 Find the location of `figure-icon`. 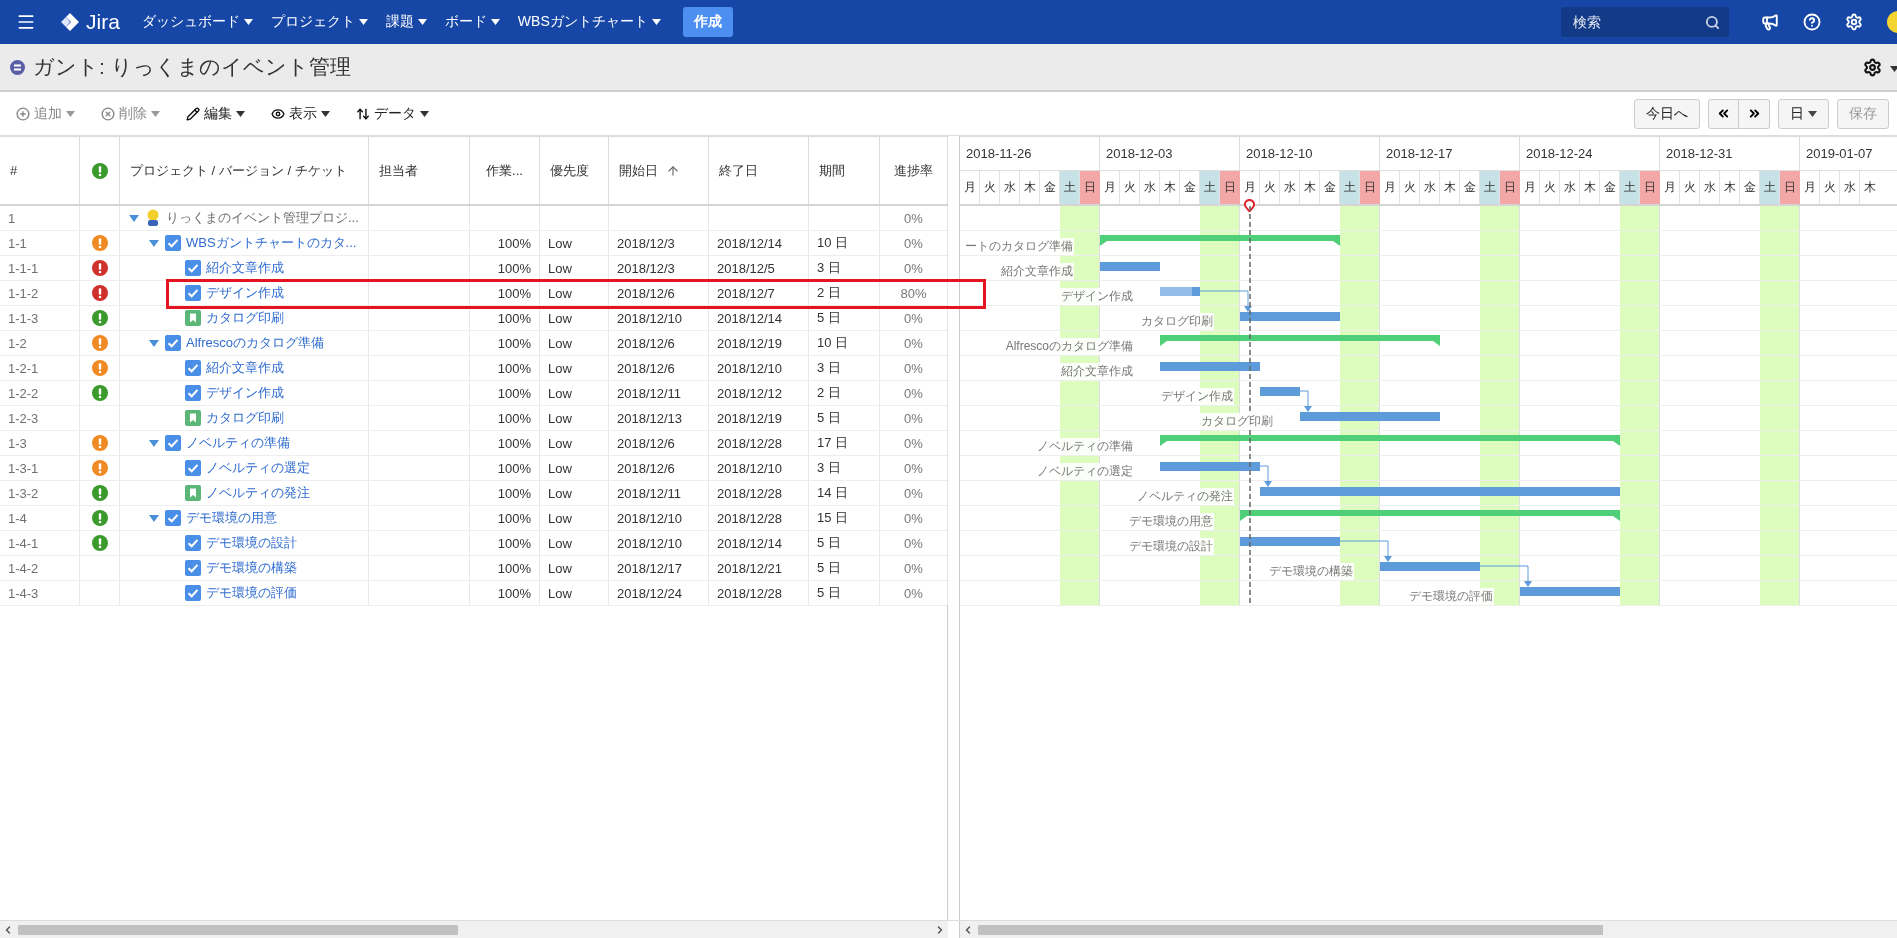

figure-icon is located at coordinates (153, 218).